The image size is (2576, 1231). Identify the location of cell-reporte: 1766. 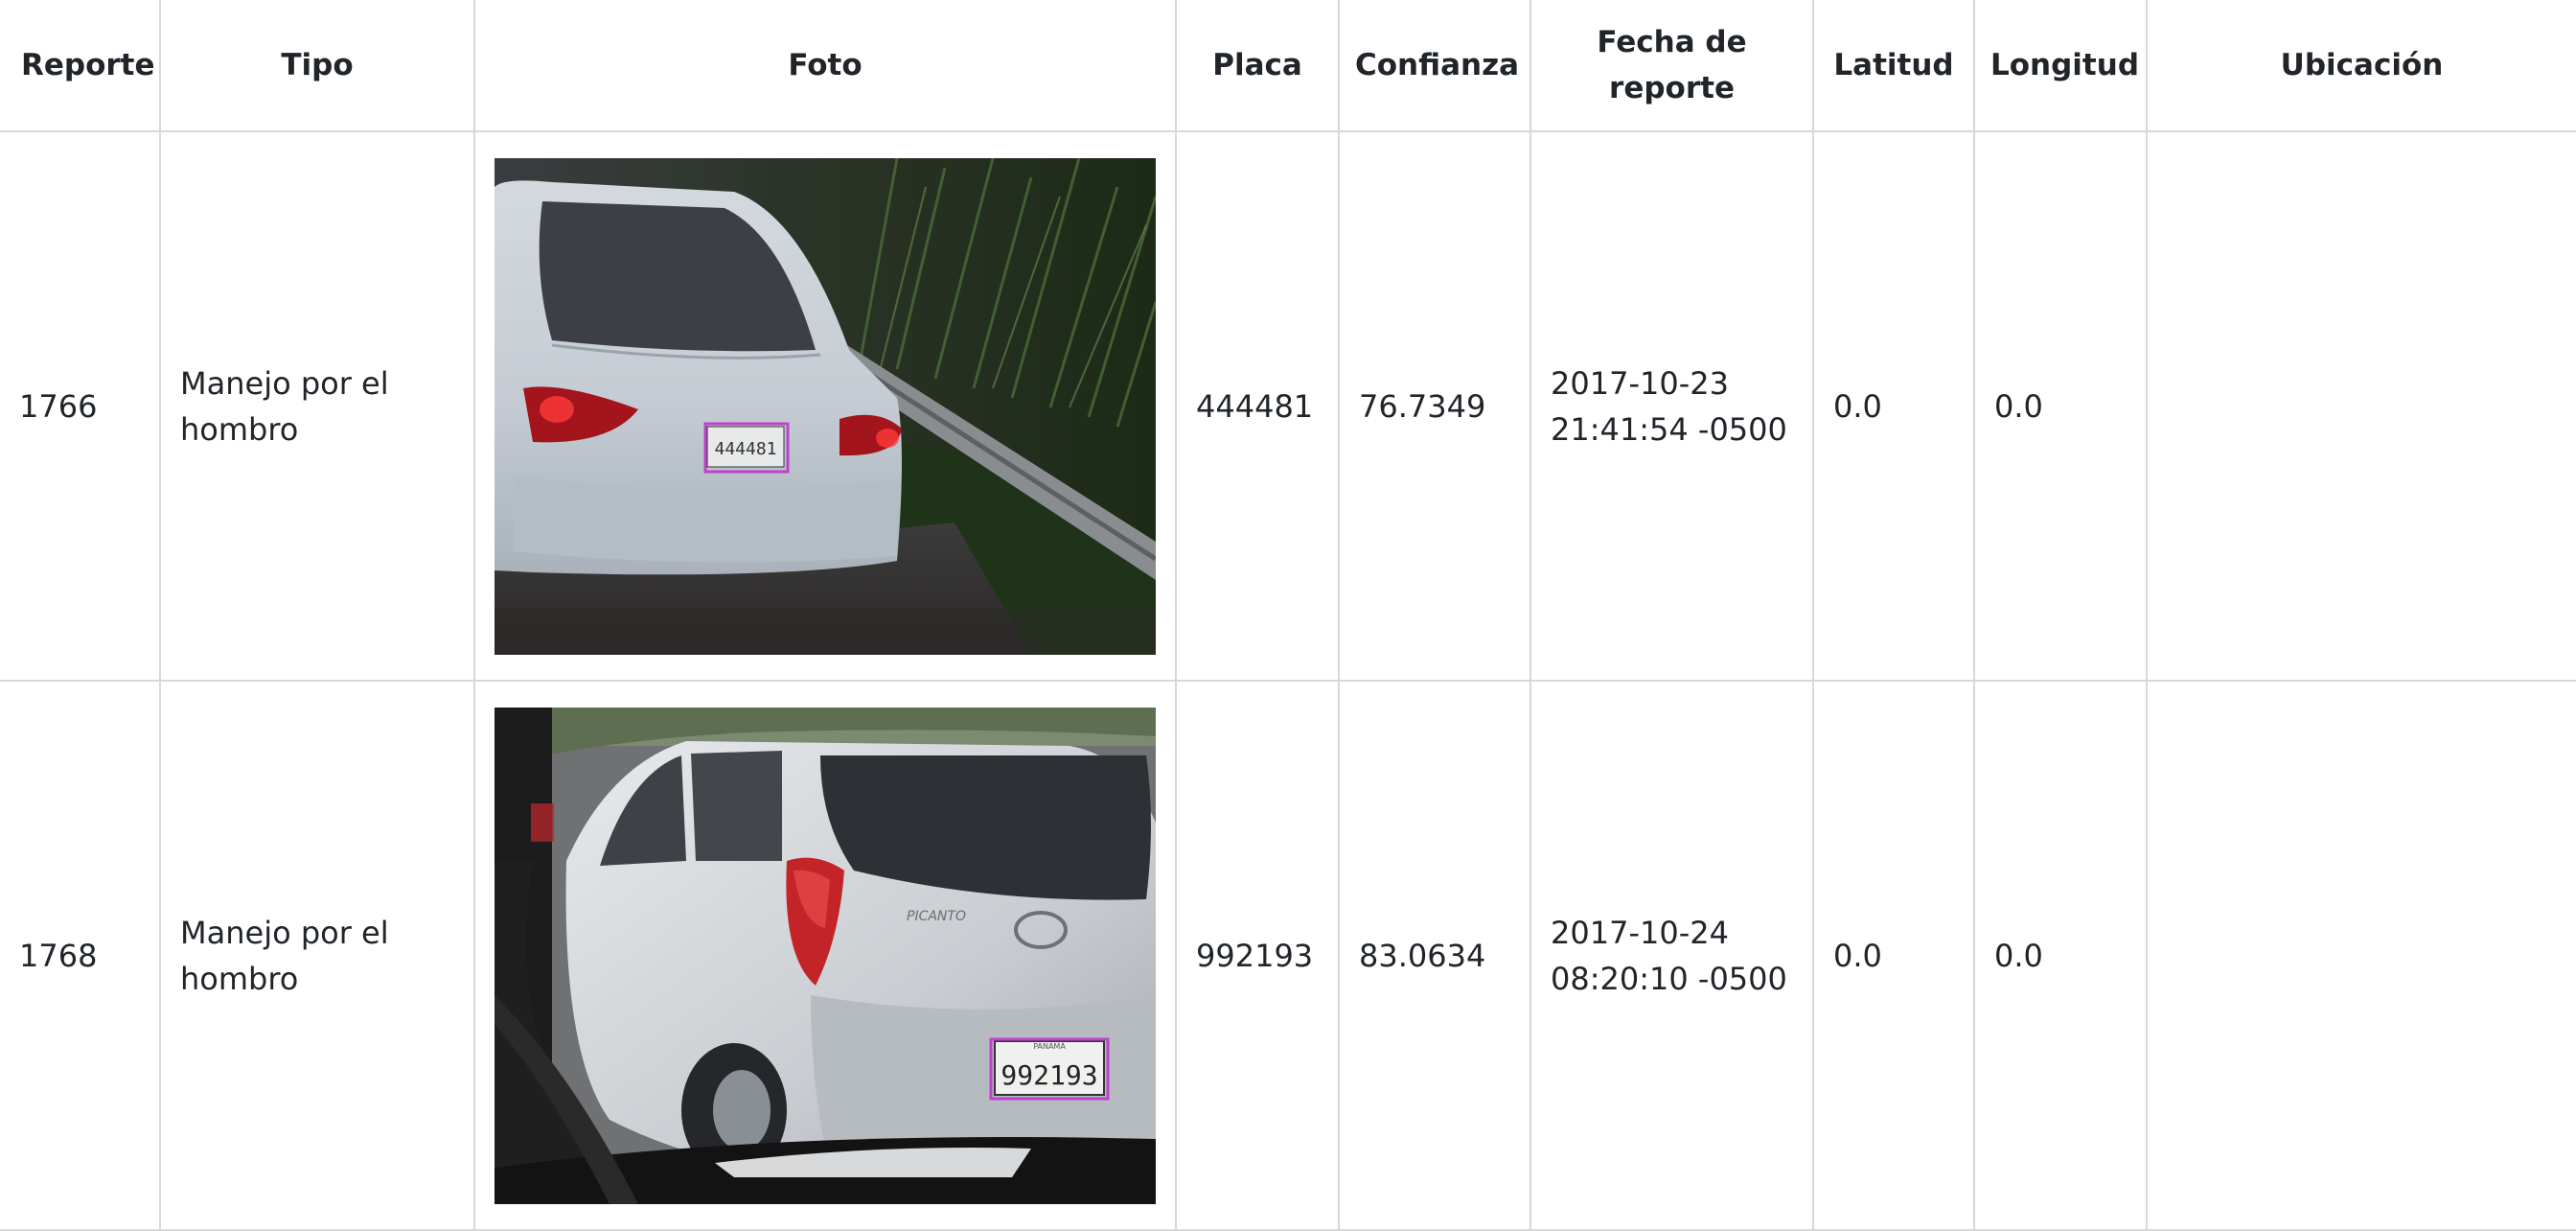
(80, 406).